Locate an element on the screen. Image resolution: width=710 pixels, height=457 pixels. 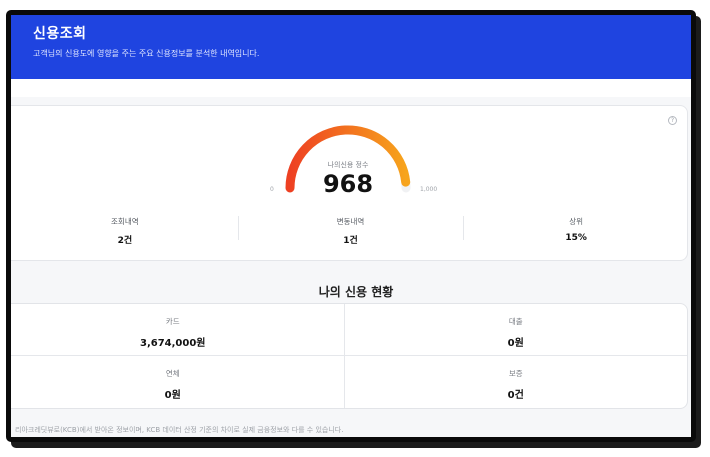
stat-value: 1건 is located at coordinates (350, 241).